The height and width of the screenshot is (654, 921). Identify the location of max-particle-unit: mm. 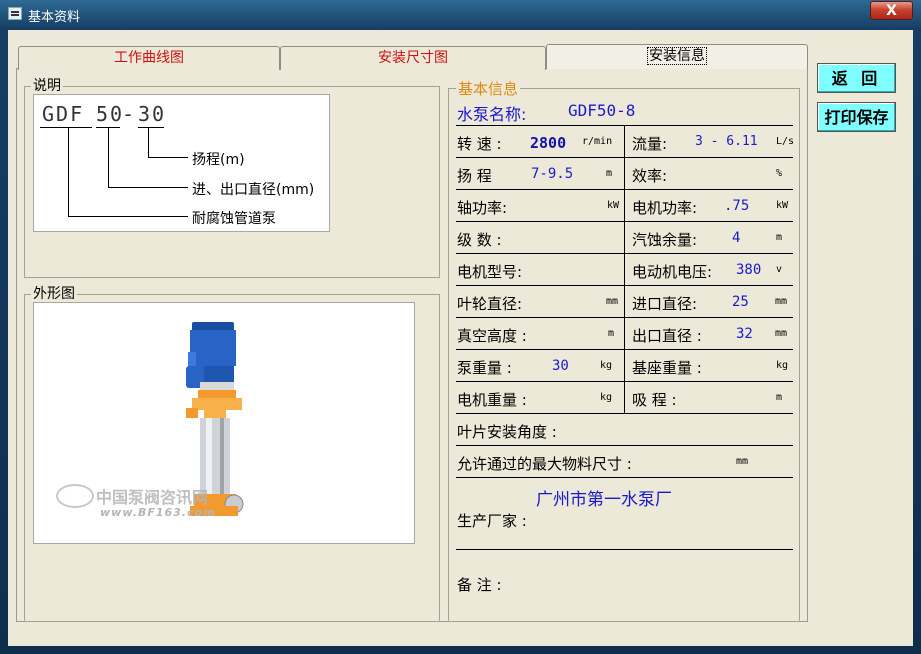
(742, 461).